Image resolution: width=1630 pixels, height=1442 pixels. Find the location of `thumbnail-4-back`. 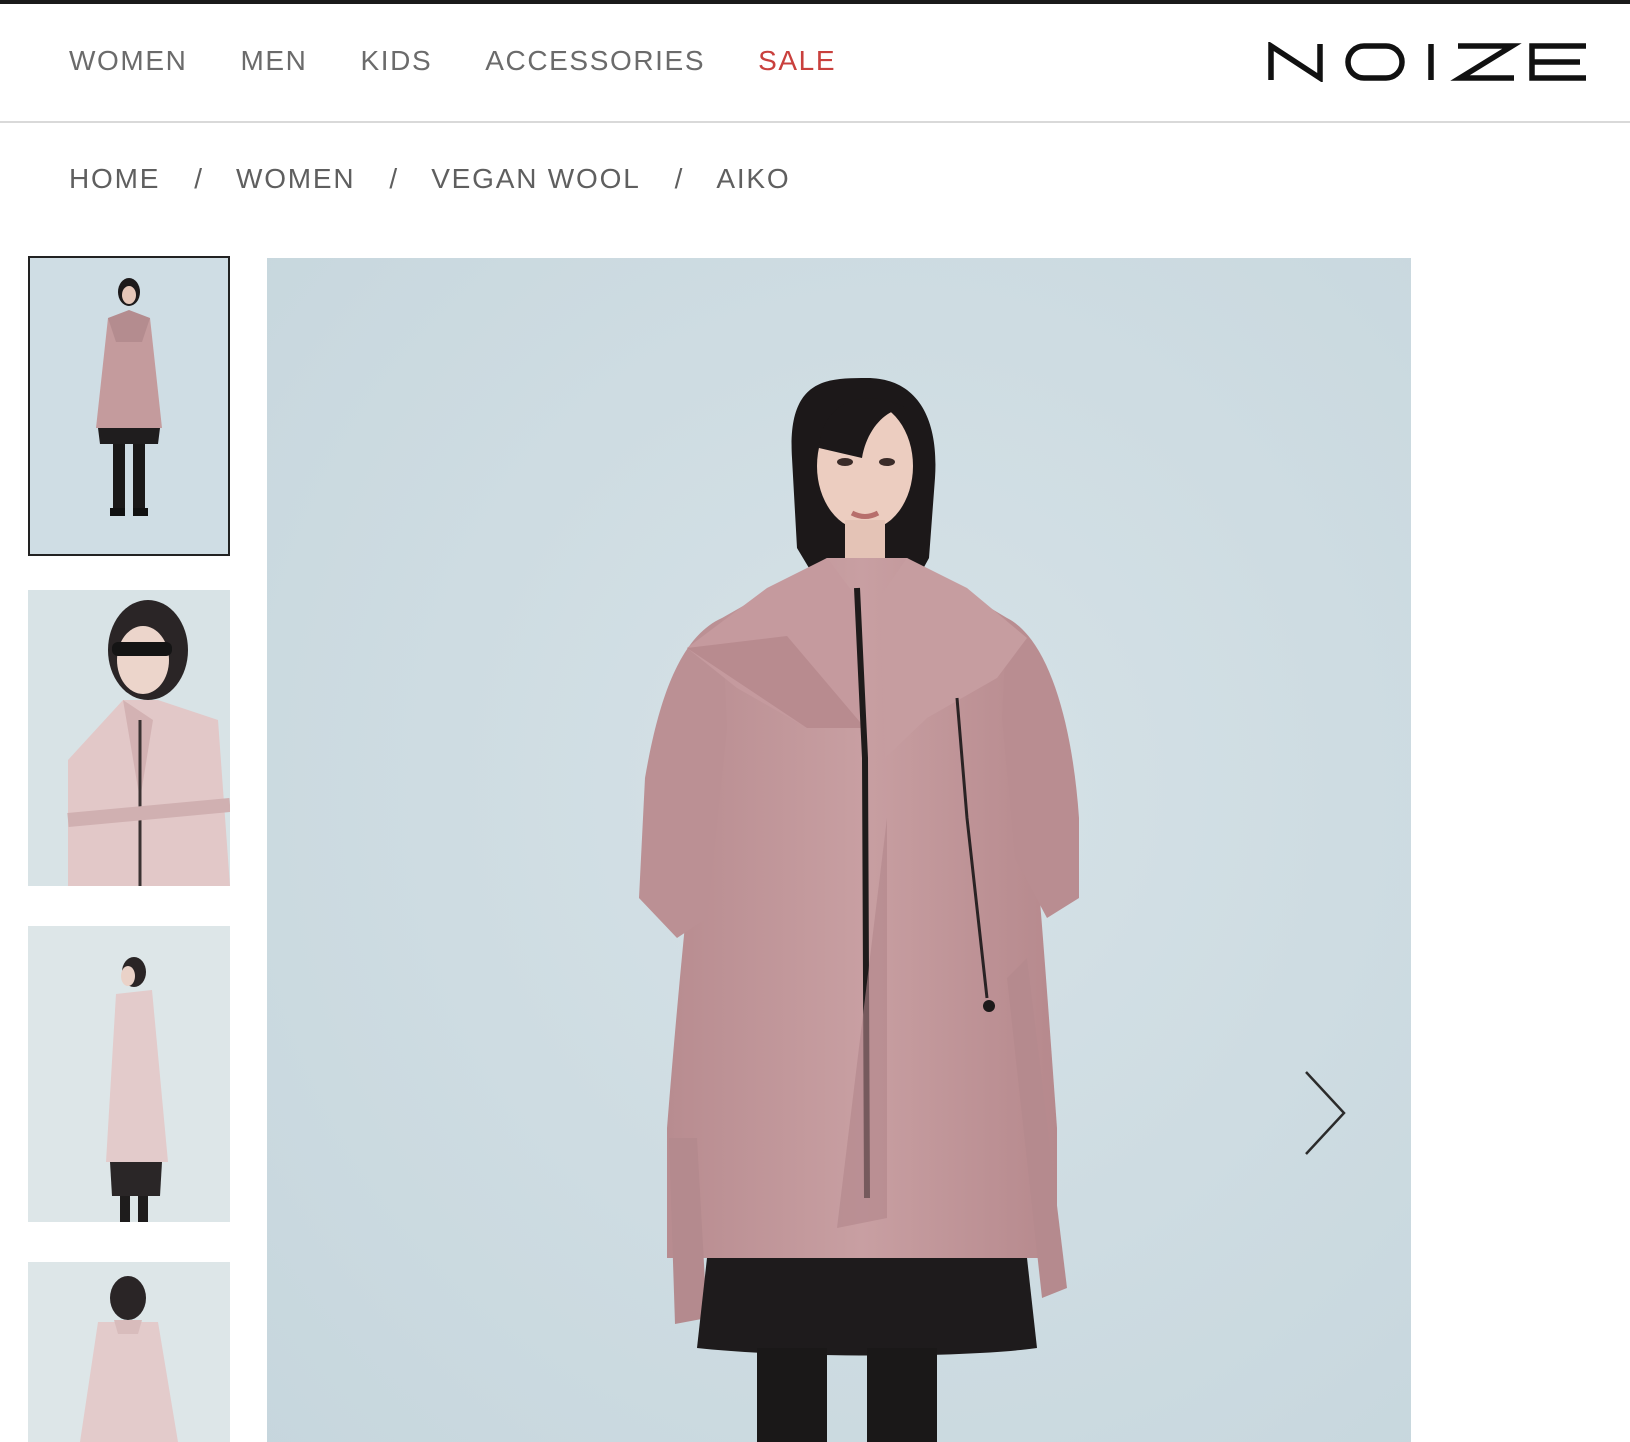

thumbnail-4-back is located at coordinates (129, 1352).